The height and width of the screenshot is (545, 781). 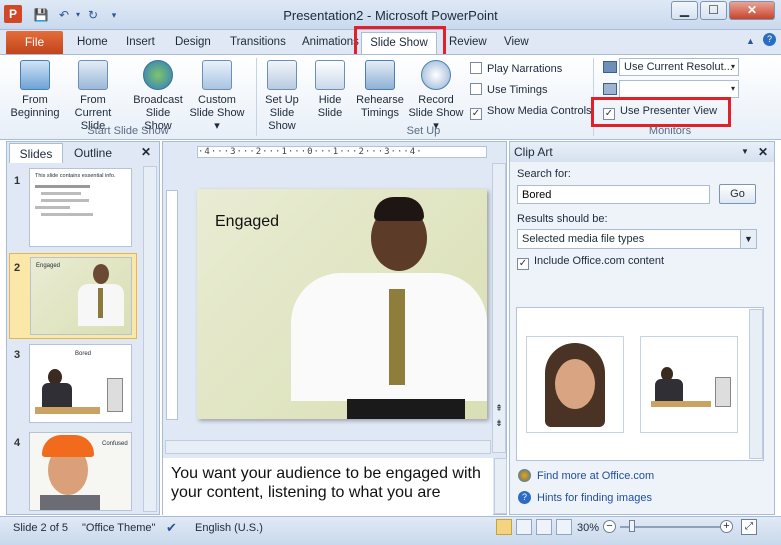 I want to click on desk-image, so click(x=681, y=404).